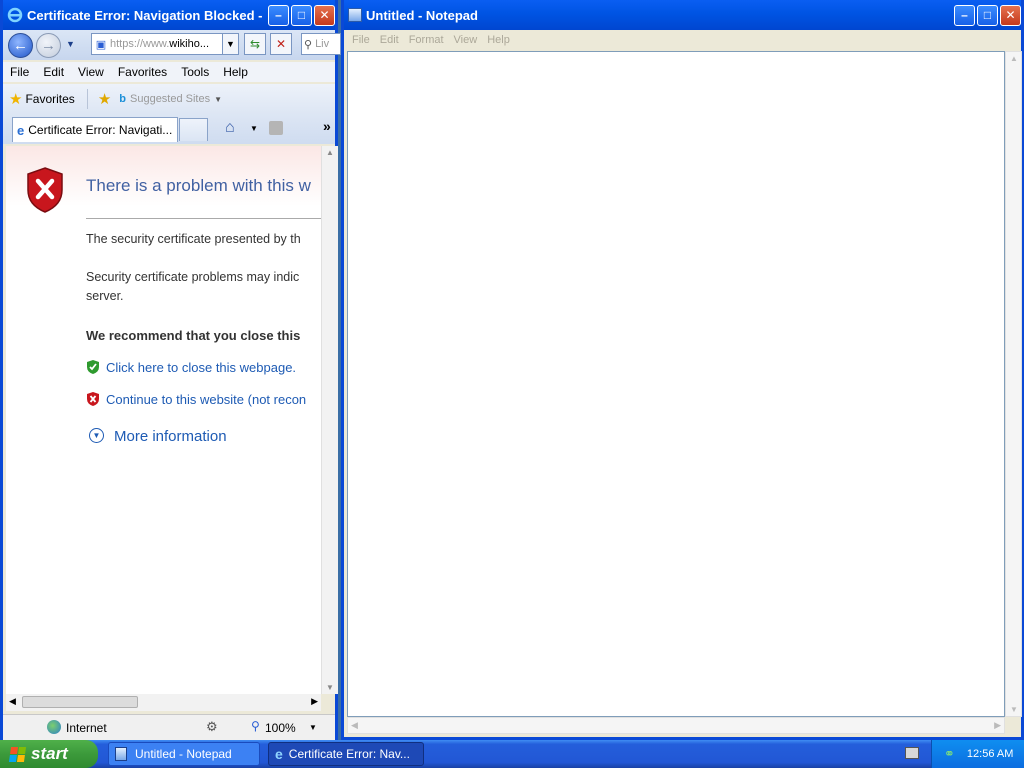 The height and width of the screenshot is (768, 1024). What do you see at coordinates (193, 335) in the screenshot?
I see `recommend-text: We recommend that you close this` at bounding box center [193, 335].